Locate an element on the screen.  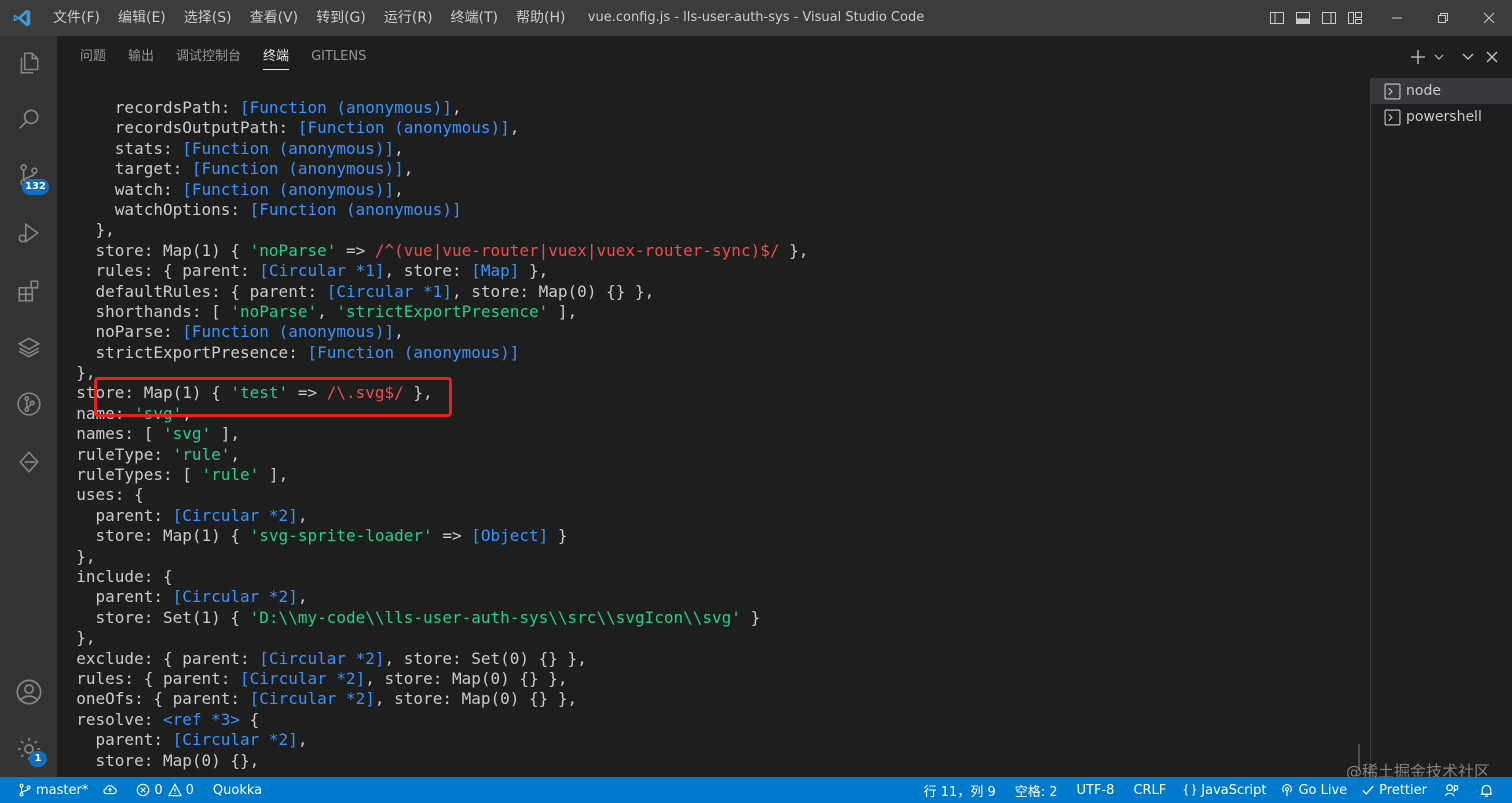
terminal-tab-label: node is located at coordinates (1423, 91).